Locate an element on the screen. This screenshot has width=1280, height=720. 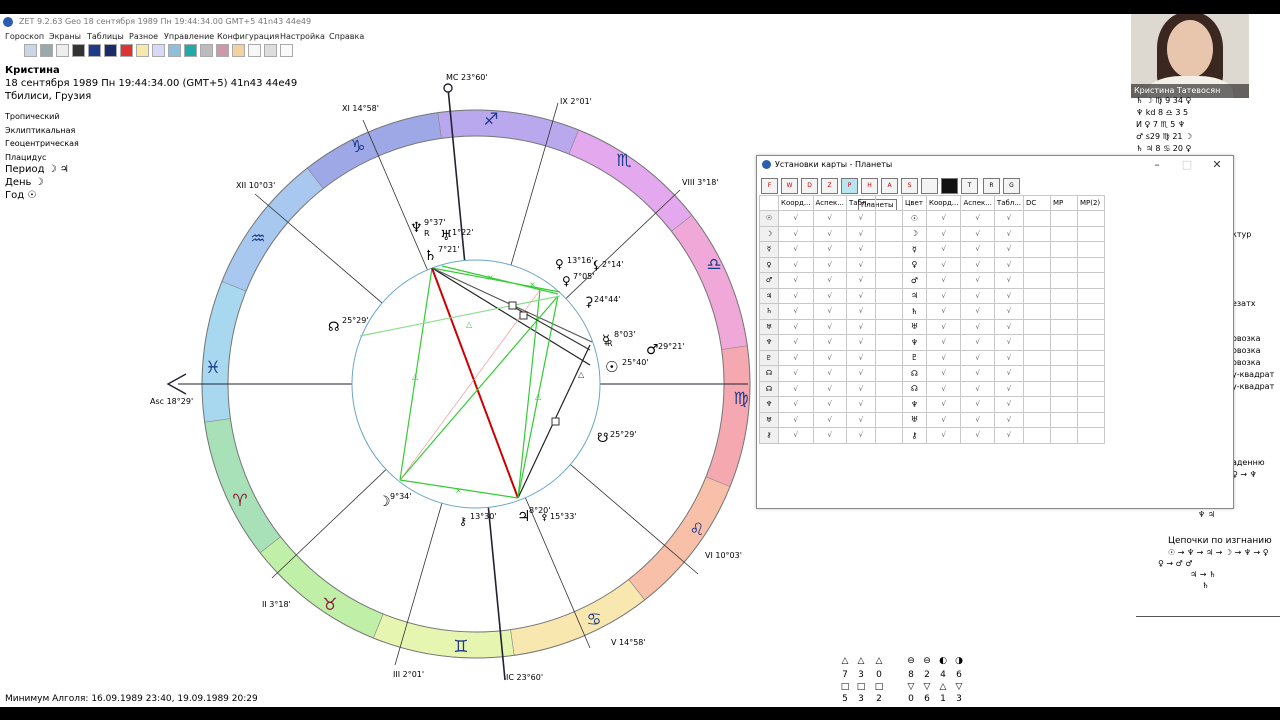
row-planet-glyph: ☉ is located at coordinates (769, 218).